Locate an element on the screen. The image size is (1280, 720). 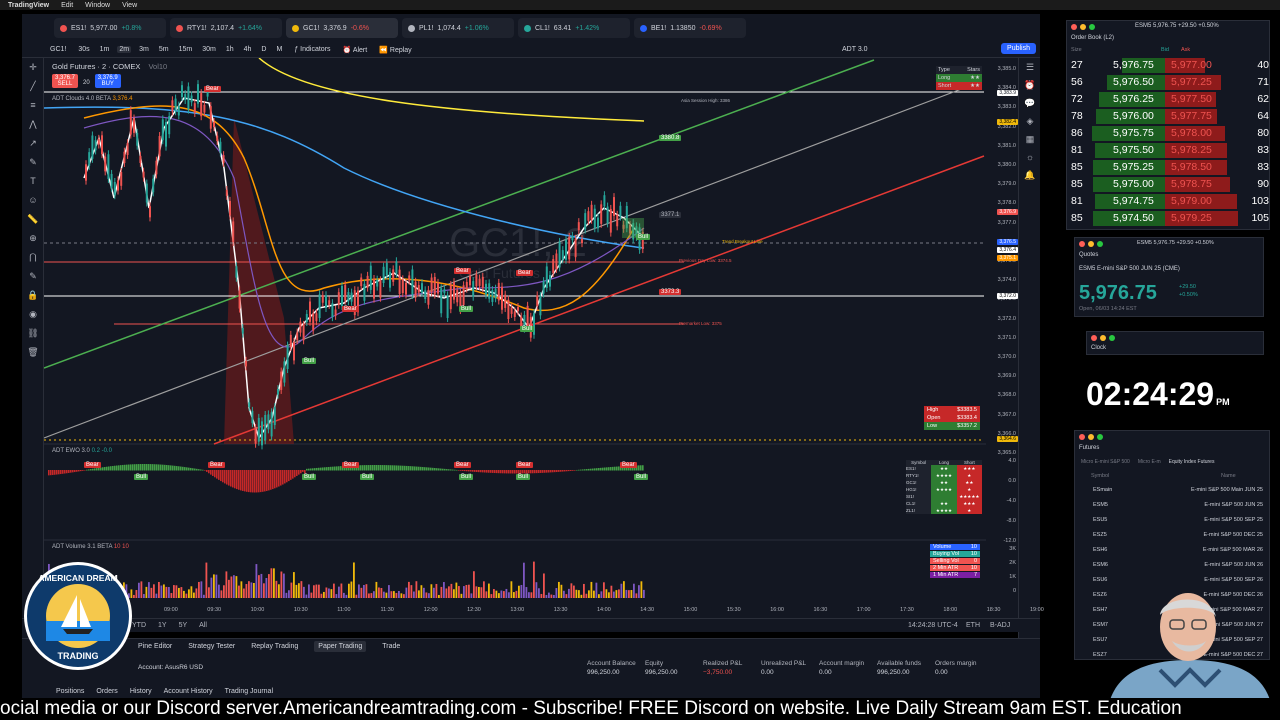
ob-row: 27 5,976.75 5,977.00 40 is located at coordinates (1171, 65).